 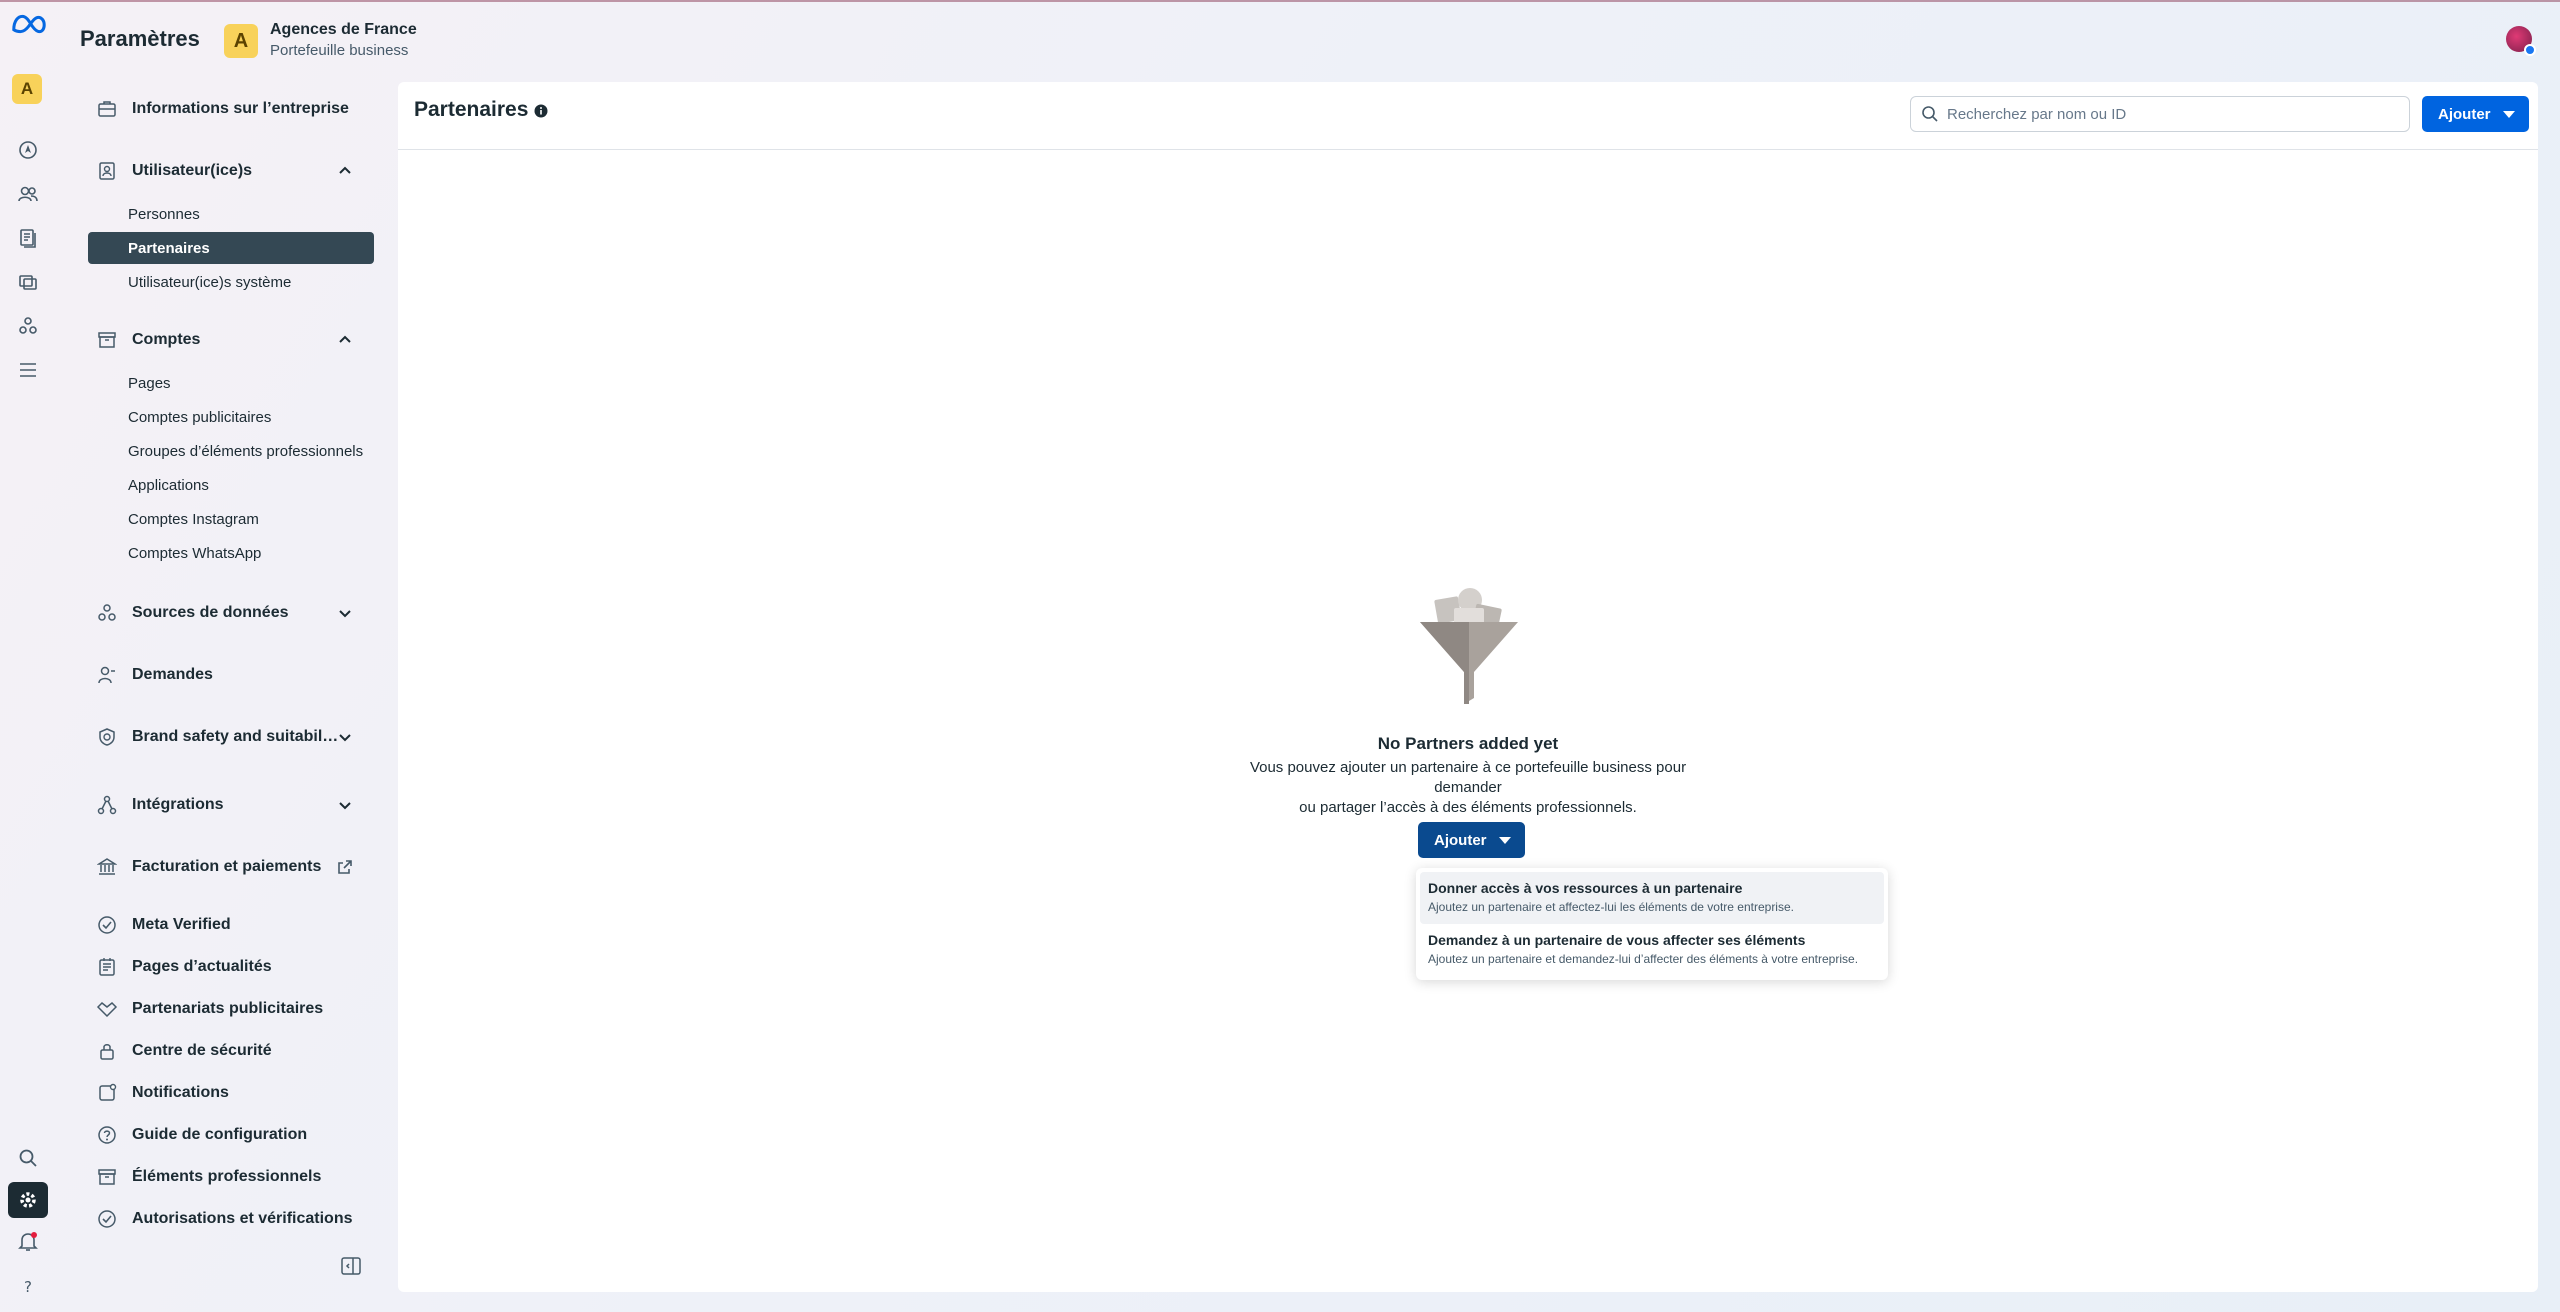 I want to click on sidebar-item-label: Notifications, so click(x=180, y=1092).